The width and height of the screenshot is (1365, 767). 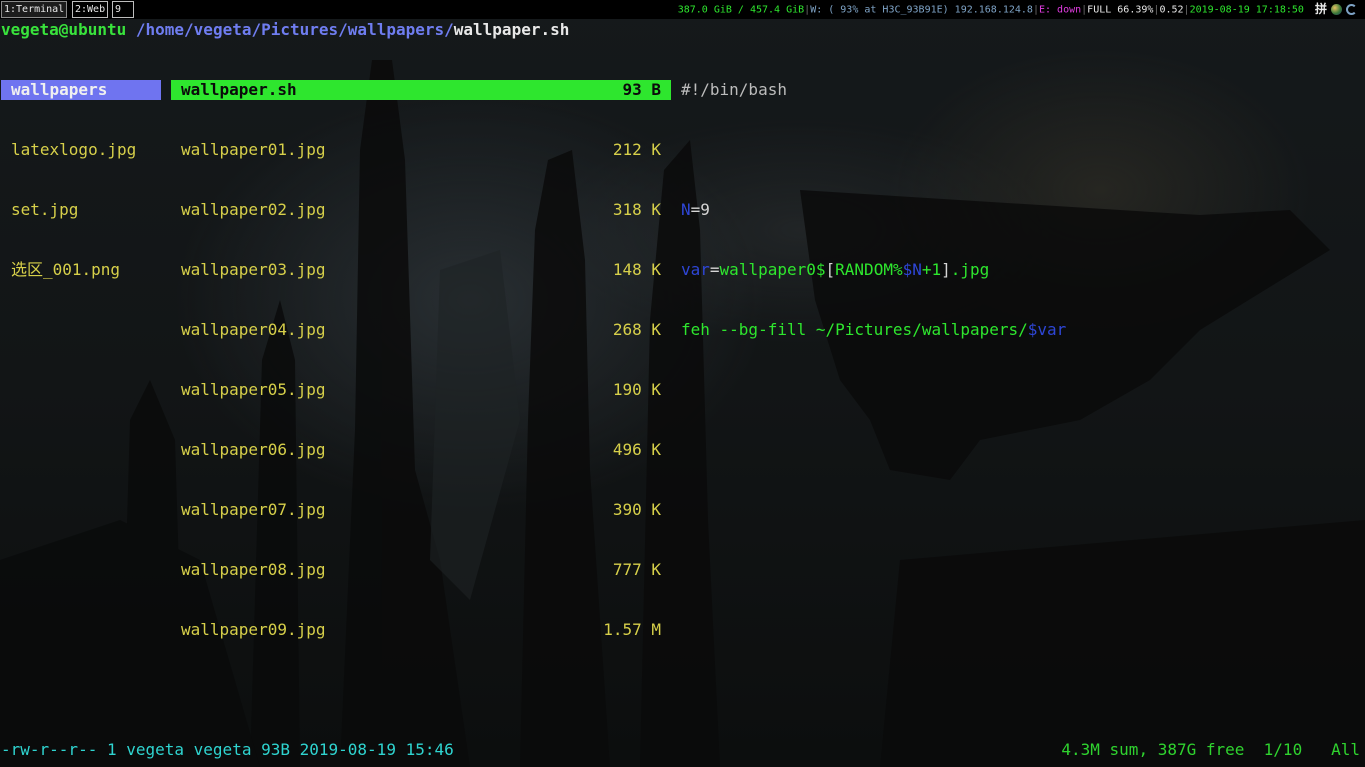 I want to click on list-item-name: 选区_001.png, so click(x=66, y=269).